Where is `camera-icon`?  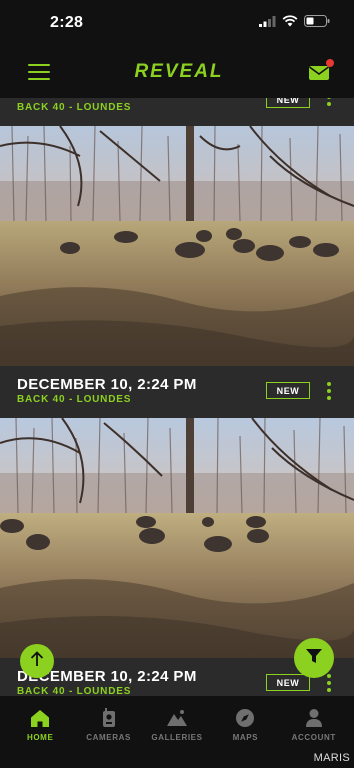 camera-icon is located at coordinates (109, 718).